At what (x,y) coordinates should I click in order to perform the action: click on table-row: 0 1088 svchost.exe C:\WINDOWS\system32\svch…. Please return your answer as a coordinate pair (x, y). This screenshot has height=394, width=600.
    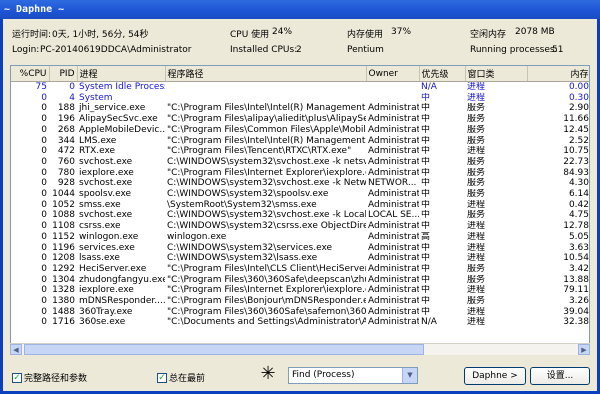
    Looking at the image, I should click on (300, 215).